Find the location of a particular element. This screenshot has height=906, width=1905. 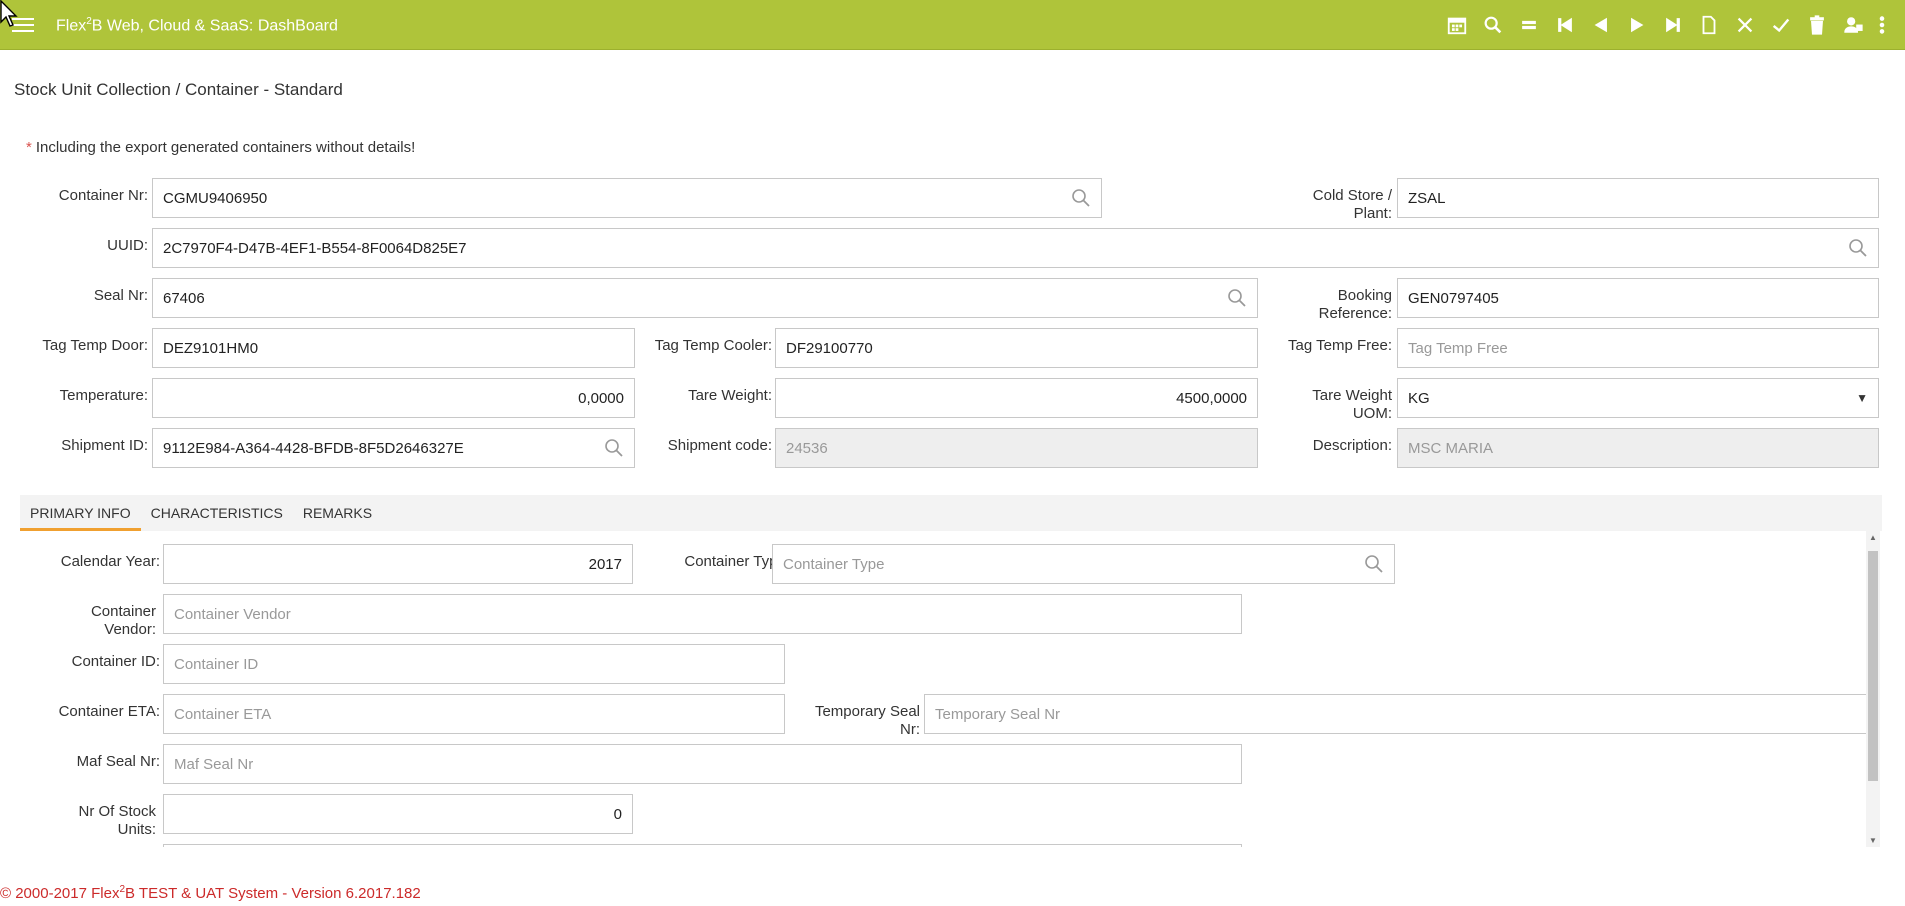

cold-store-field: ZSAL is located at coordinates (1638, 198).